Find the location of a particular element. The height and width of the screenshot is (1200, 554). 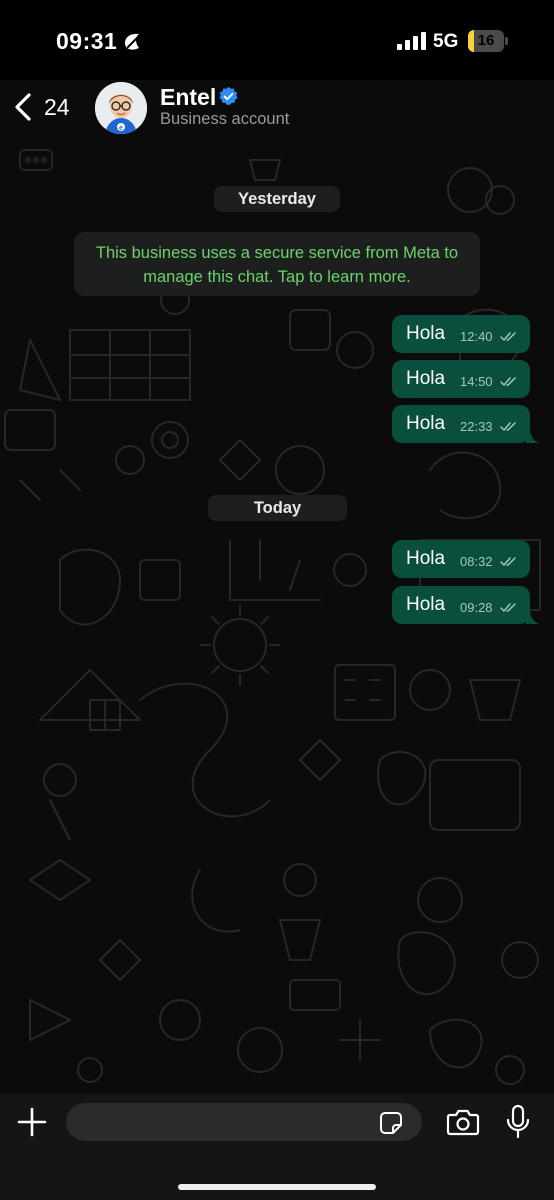

message-bubble: Hola 12:40 is located at coordinates (461, 334).